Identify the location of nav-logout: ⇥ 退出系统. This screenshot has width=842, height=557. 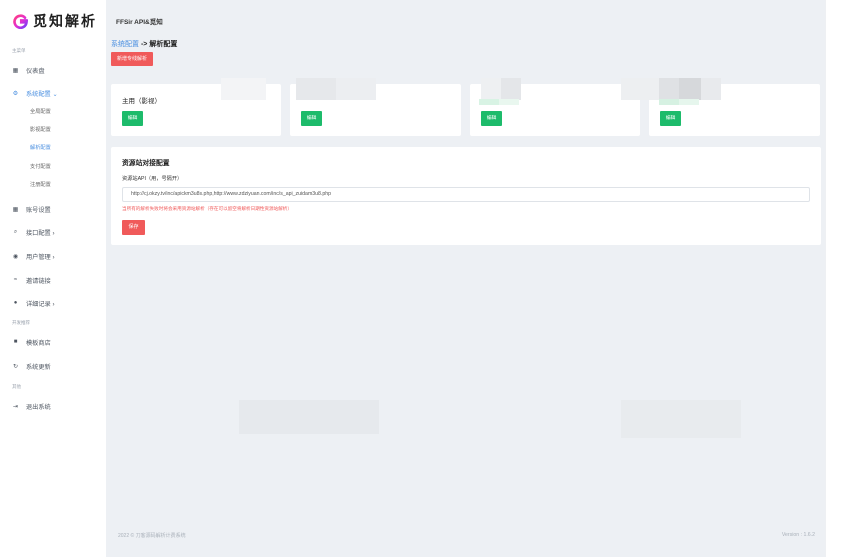
(31, 406).